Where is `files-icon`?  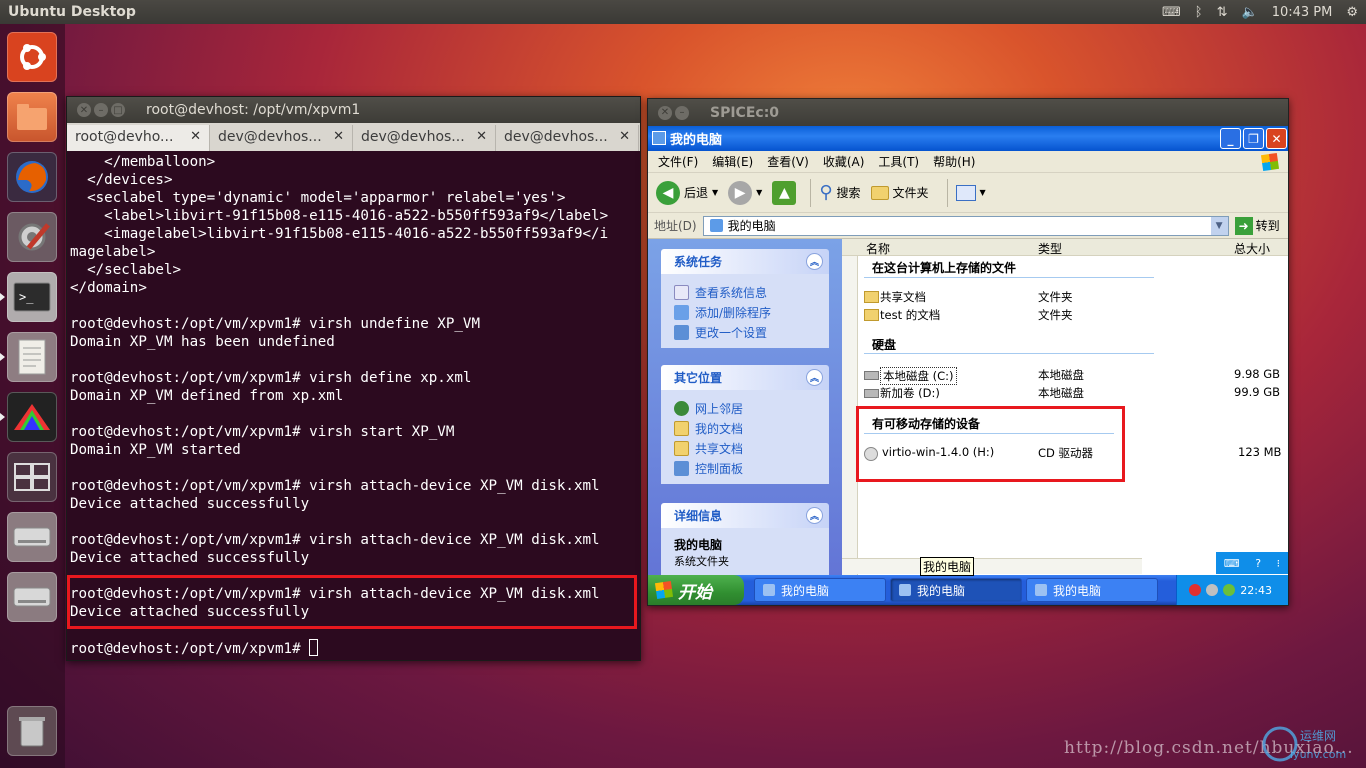
files-icon is located at coordinates (32, 117).